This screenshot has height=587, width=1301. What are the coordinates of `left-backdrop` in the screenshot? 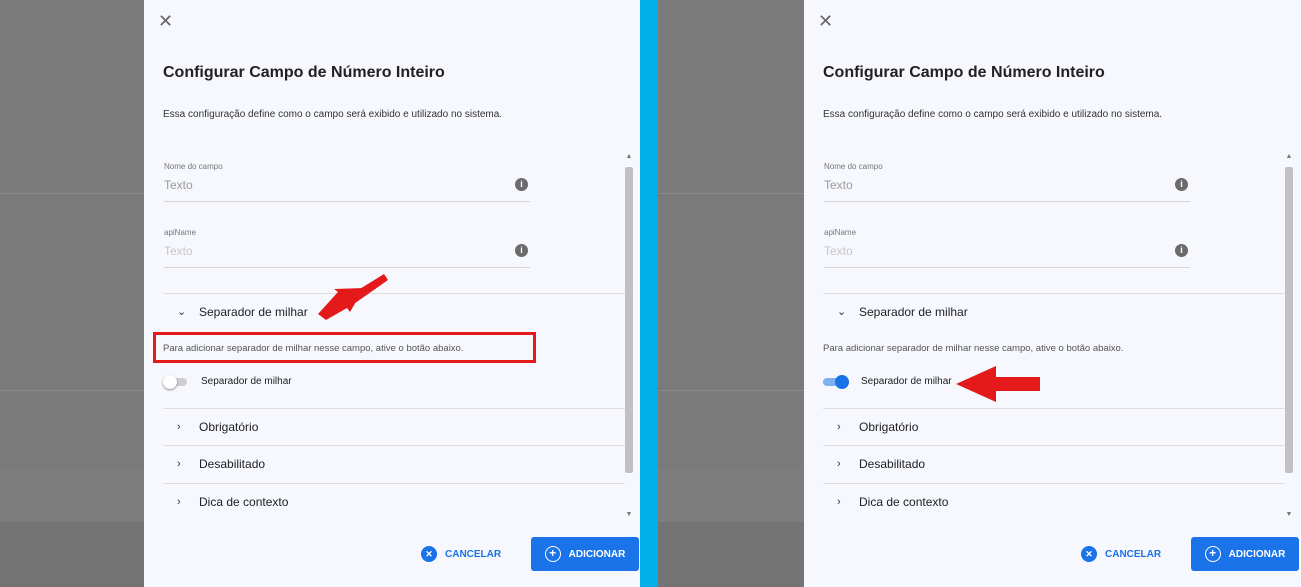 It's located at (72, 293).